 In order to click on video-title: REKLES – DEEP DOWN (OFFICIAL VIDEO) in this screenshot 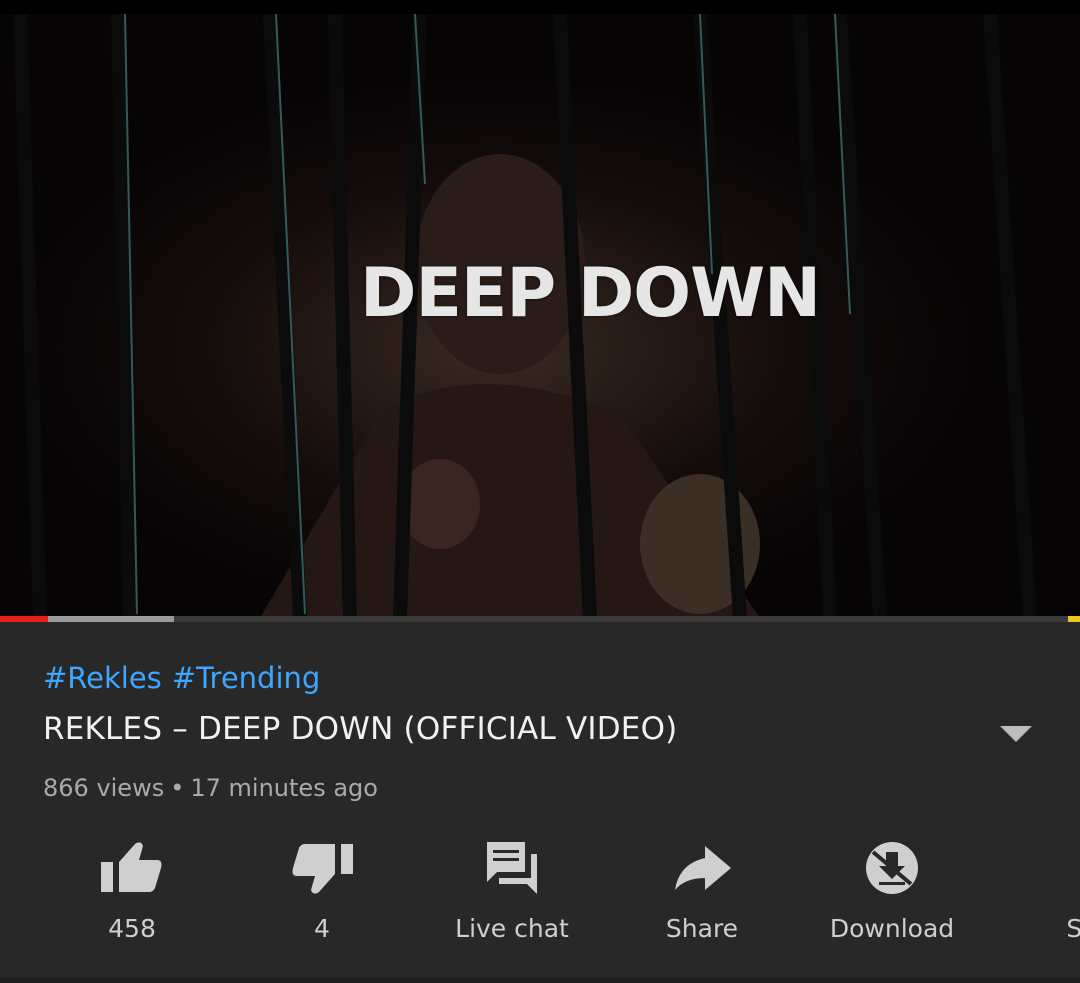, I will do `click(360, 729)`.